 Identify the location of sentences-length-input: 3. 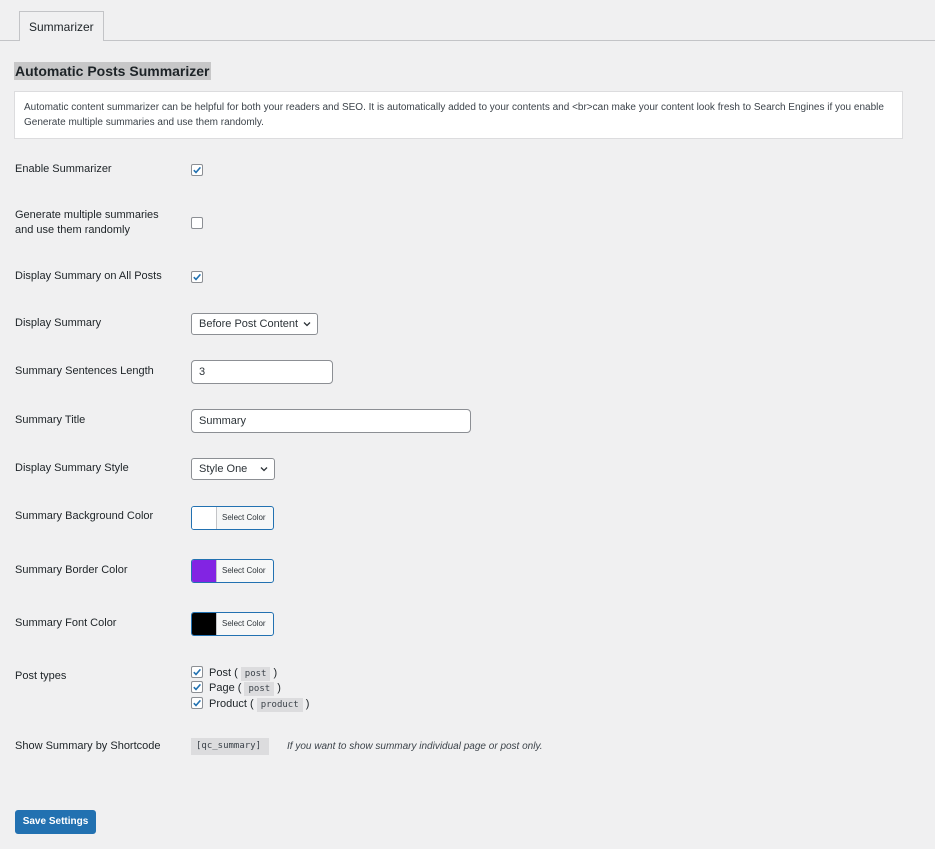
(262, 372).